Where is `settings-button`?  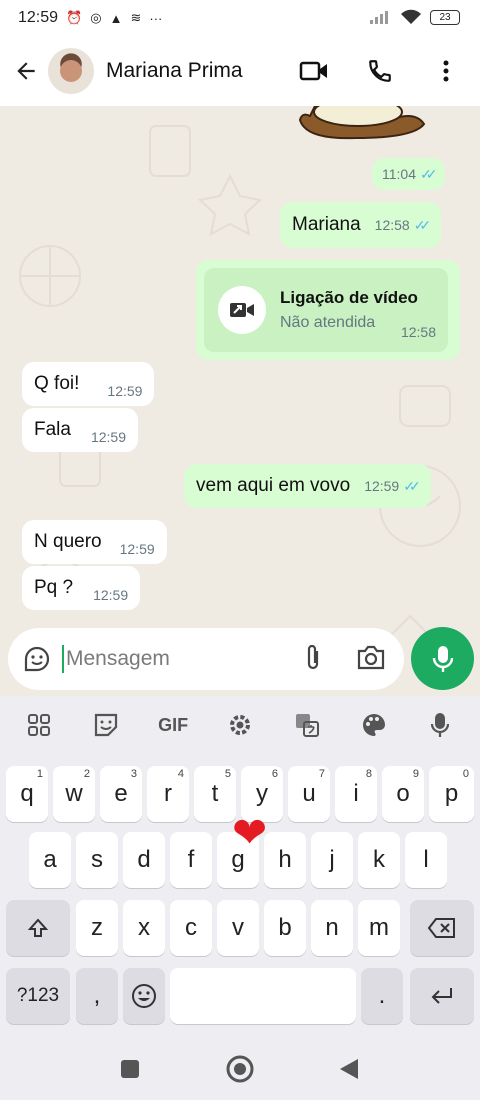
settings-button is located at coordinates (240, 725).